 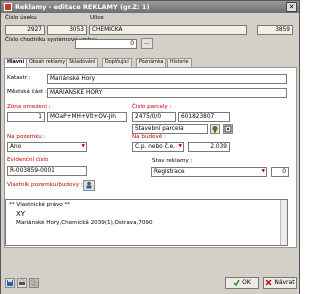 I want to click on parcela-field: 2475/0/0, so click(x=154, y=117).